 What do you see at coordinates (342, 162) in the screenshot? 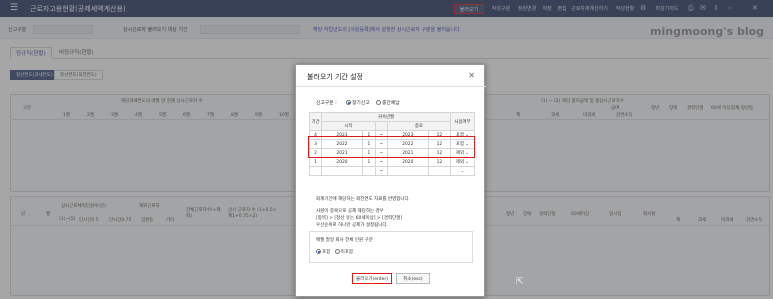
I see `start-year: 2020` at bounding box center [342, 162].